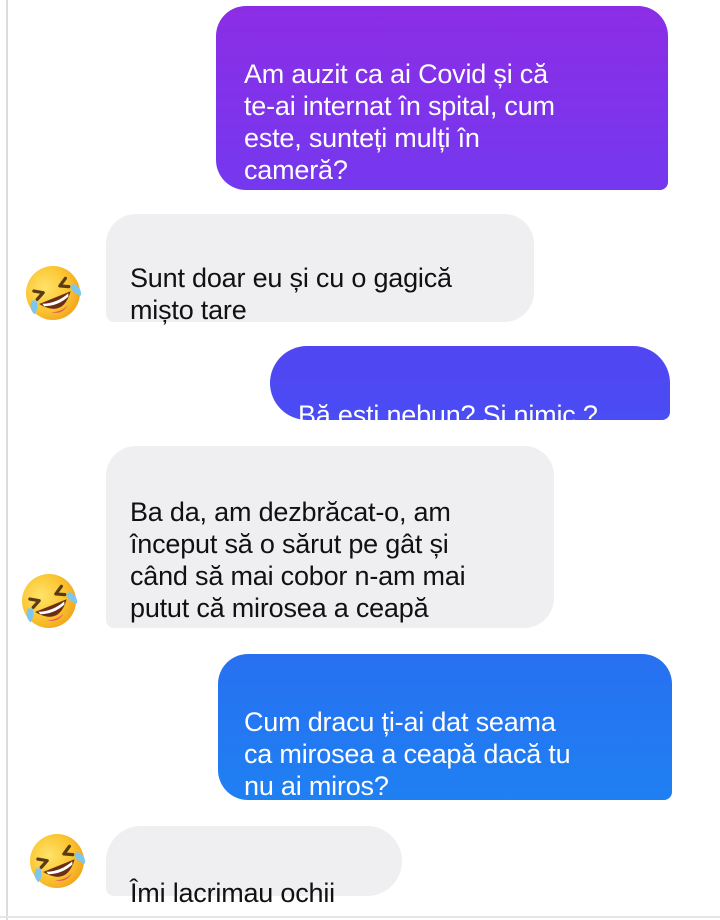 The height and width of the screenshot is (920, 720). Describe the element at coordinates (470, 388) in the screenshot. I see `sent-message-bubble: Bă ești nebun? Și nimic ?` at that location.